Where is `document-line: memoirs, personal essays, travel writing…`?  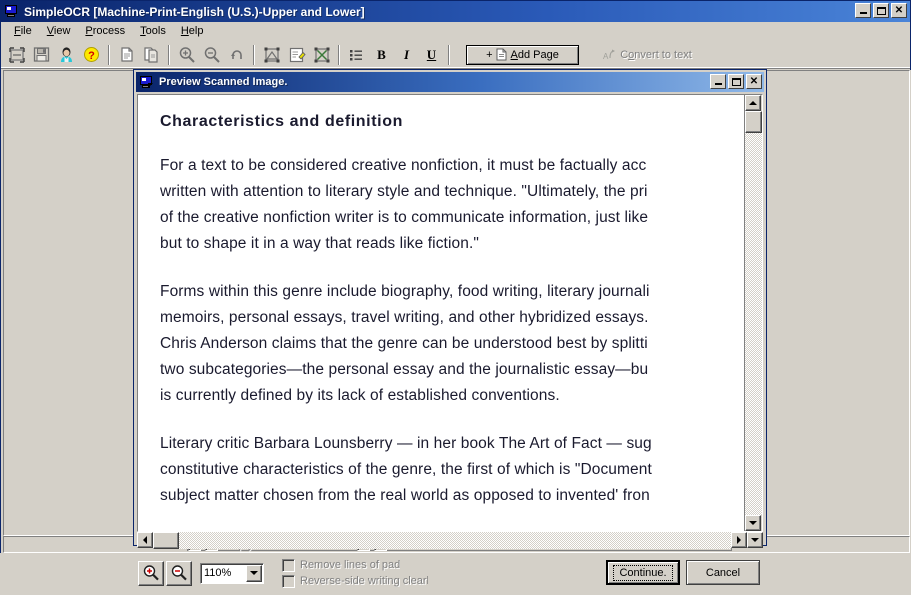
document-line: memoirs, personal essays, travel writing… is located at coordinates (404, 317).